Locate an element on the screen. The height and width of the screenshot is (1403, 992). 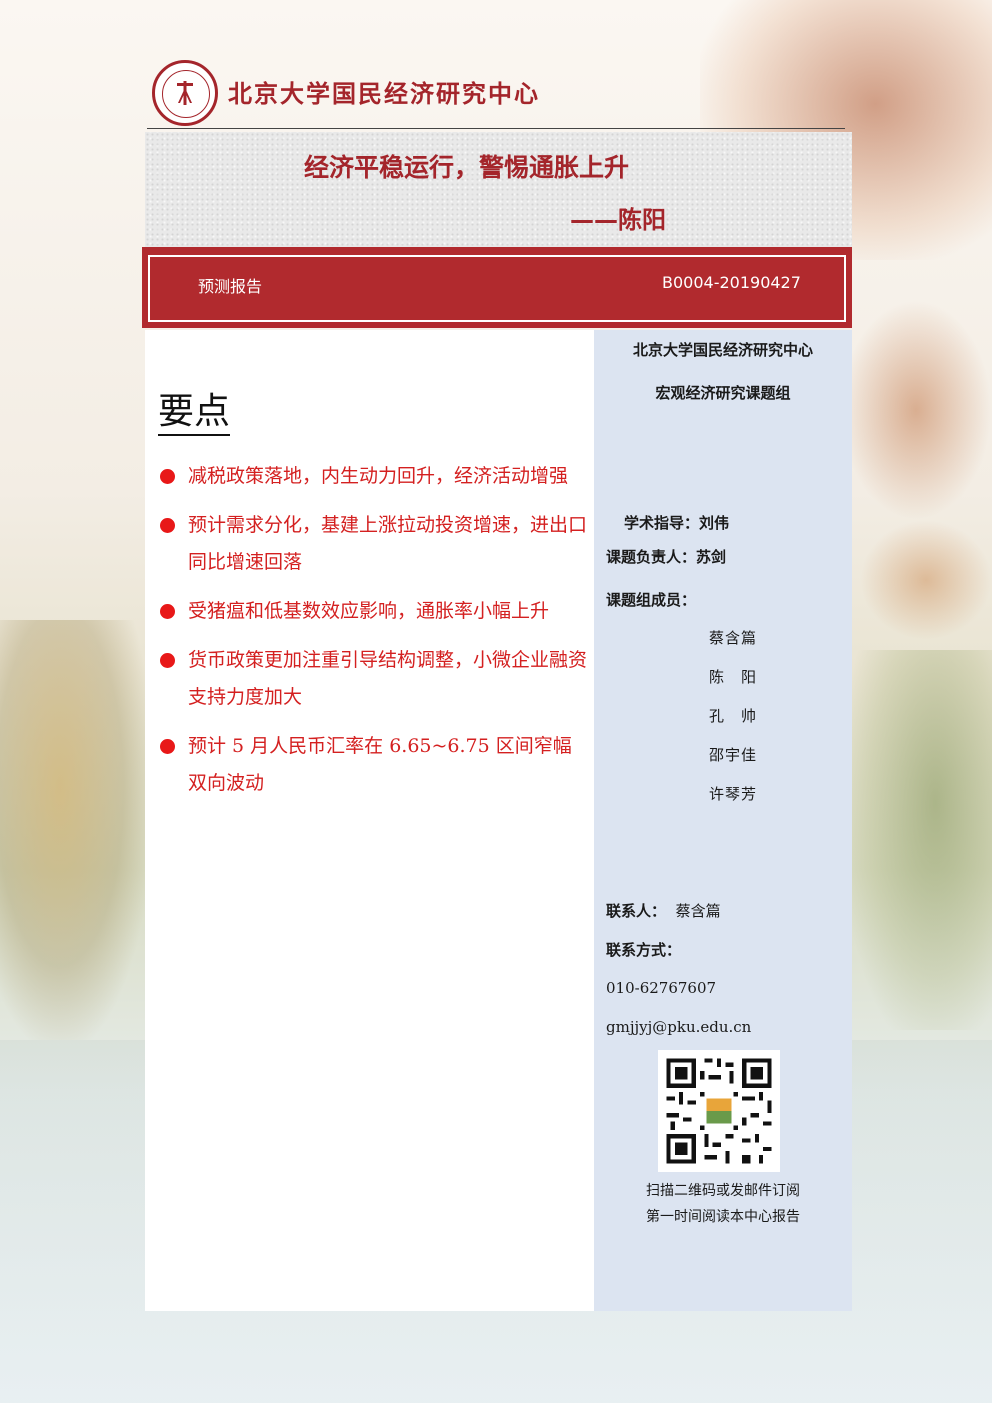
advisor-name: 刘伟 is located at coordinates (714, 523).